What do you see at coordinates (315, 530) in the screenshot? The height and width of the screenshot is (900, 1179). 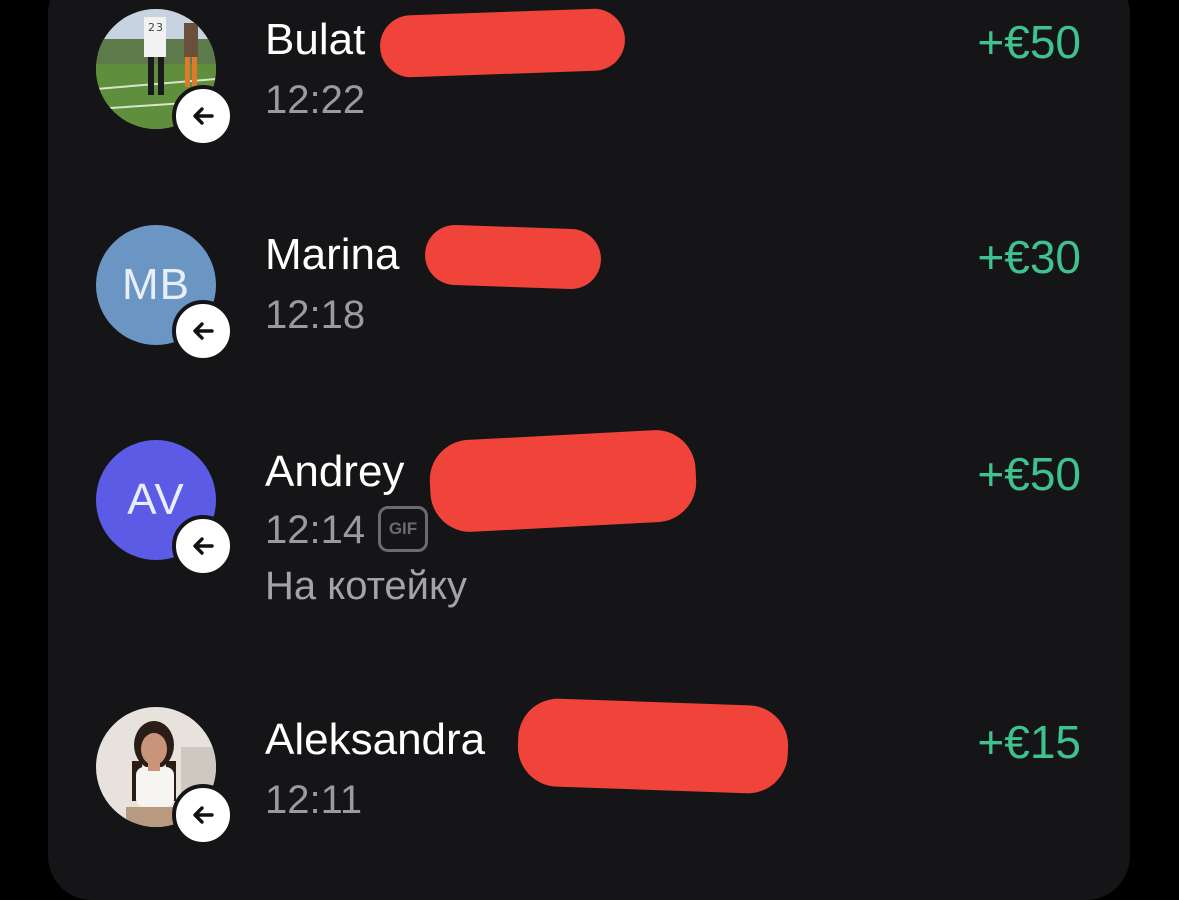 I see `transaction-time: 12:14` at bounding box center [315, 530].